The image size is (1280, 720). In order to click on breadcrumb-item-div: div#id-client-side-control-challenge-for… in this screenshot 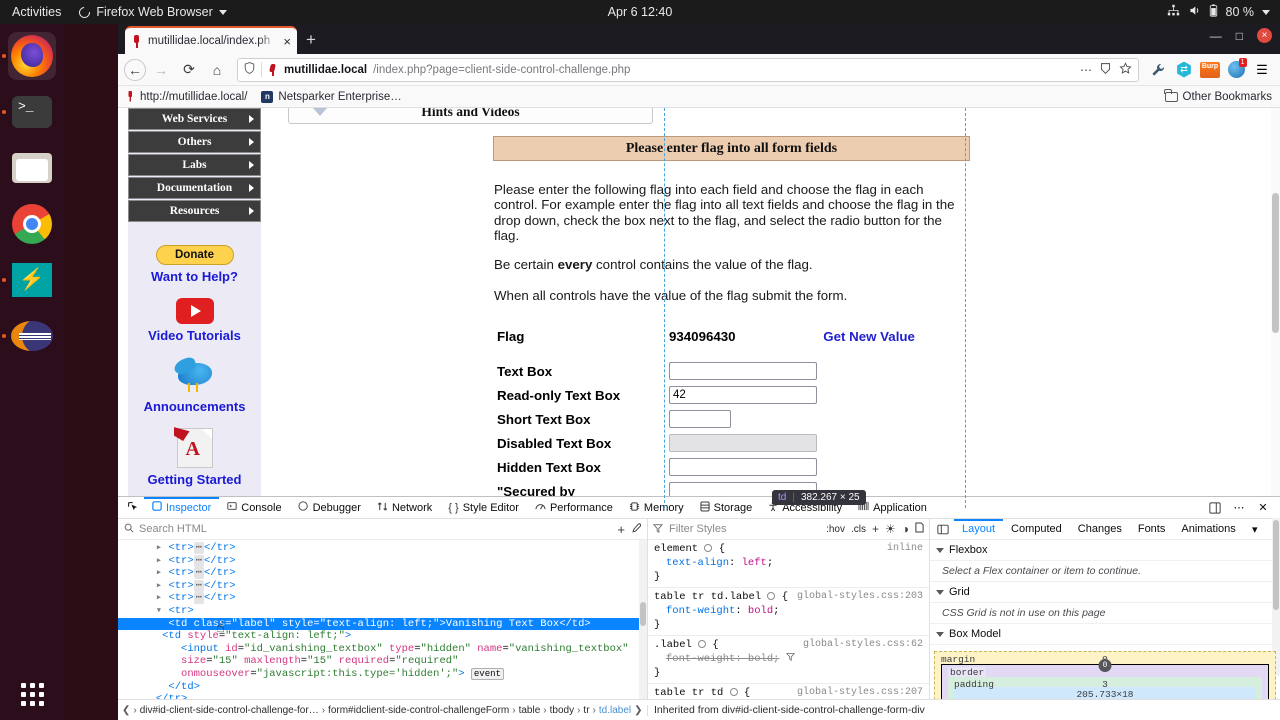, I will do `click(229, 710)`.